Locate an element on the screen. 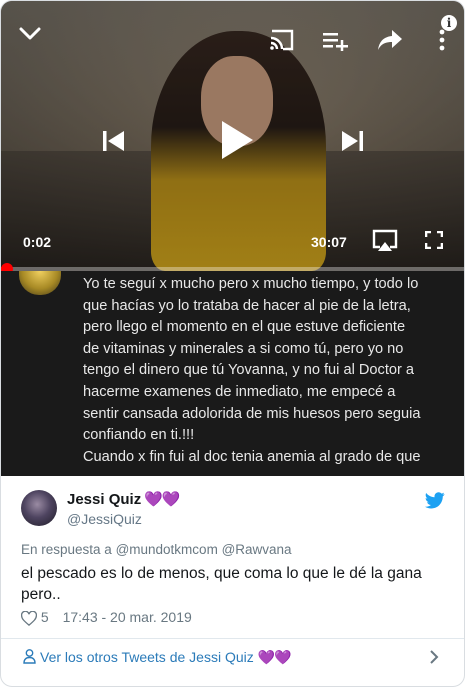 The height and width of the screenshot is (687, 465). author-handle: @JessiQuiz is located at coordinates (104, 519).